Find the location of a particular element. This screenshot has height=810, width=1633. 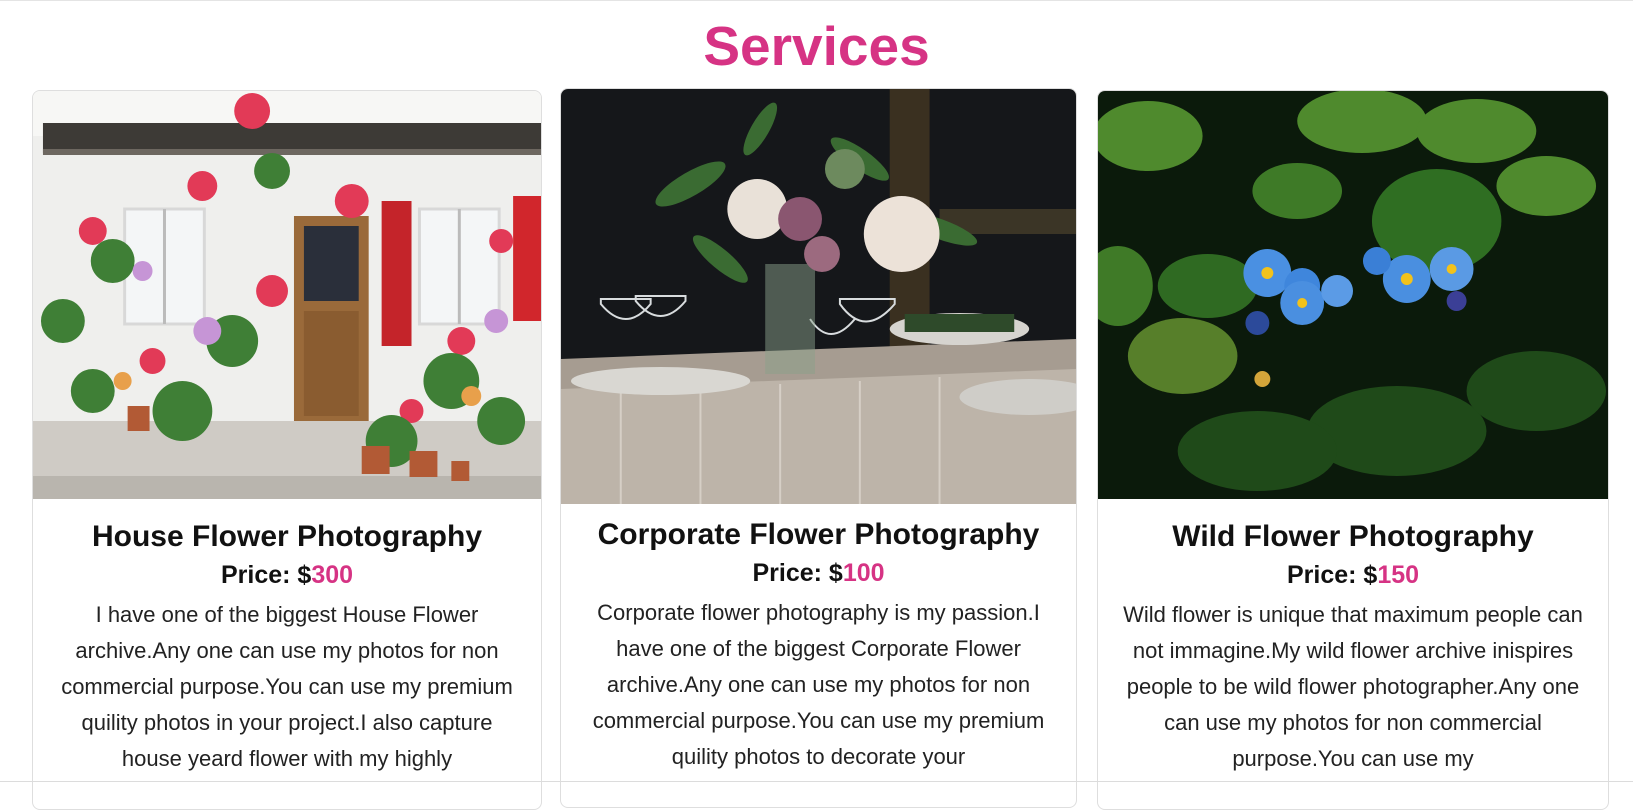

top-divider is located at coordinates (816, 0).